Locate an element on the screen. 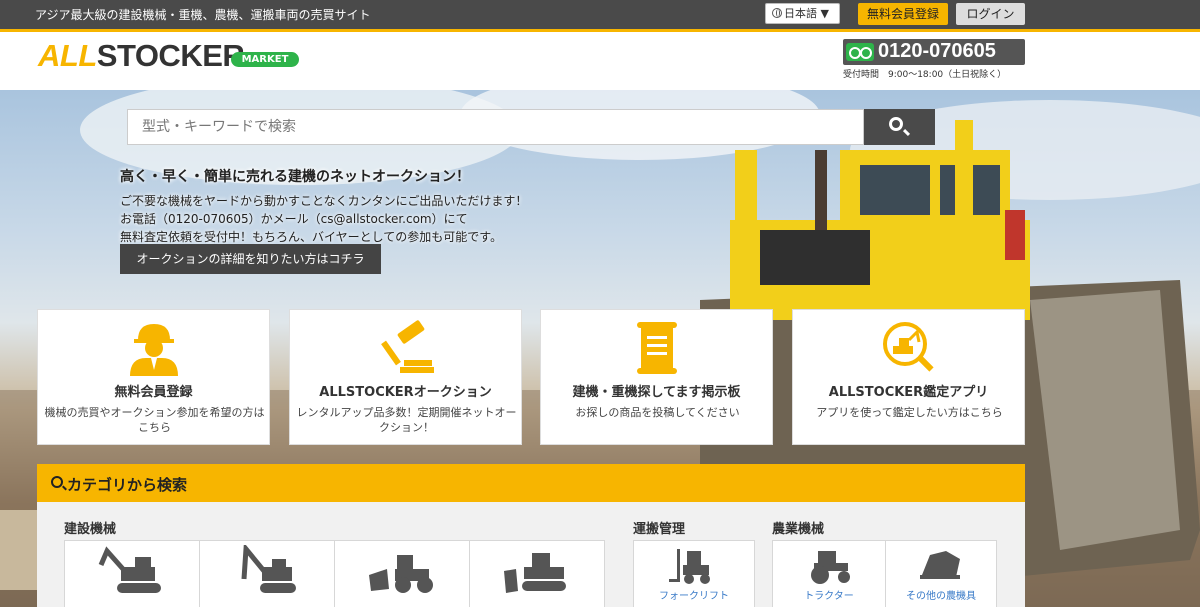 This screenshot has height=607, width=1200. scroll-icon is located at coordinates (657, 348).